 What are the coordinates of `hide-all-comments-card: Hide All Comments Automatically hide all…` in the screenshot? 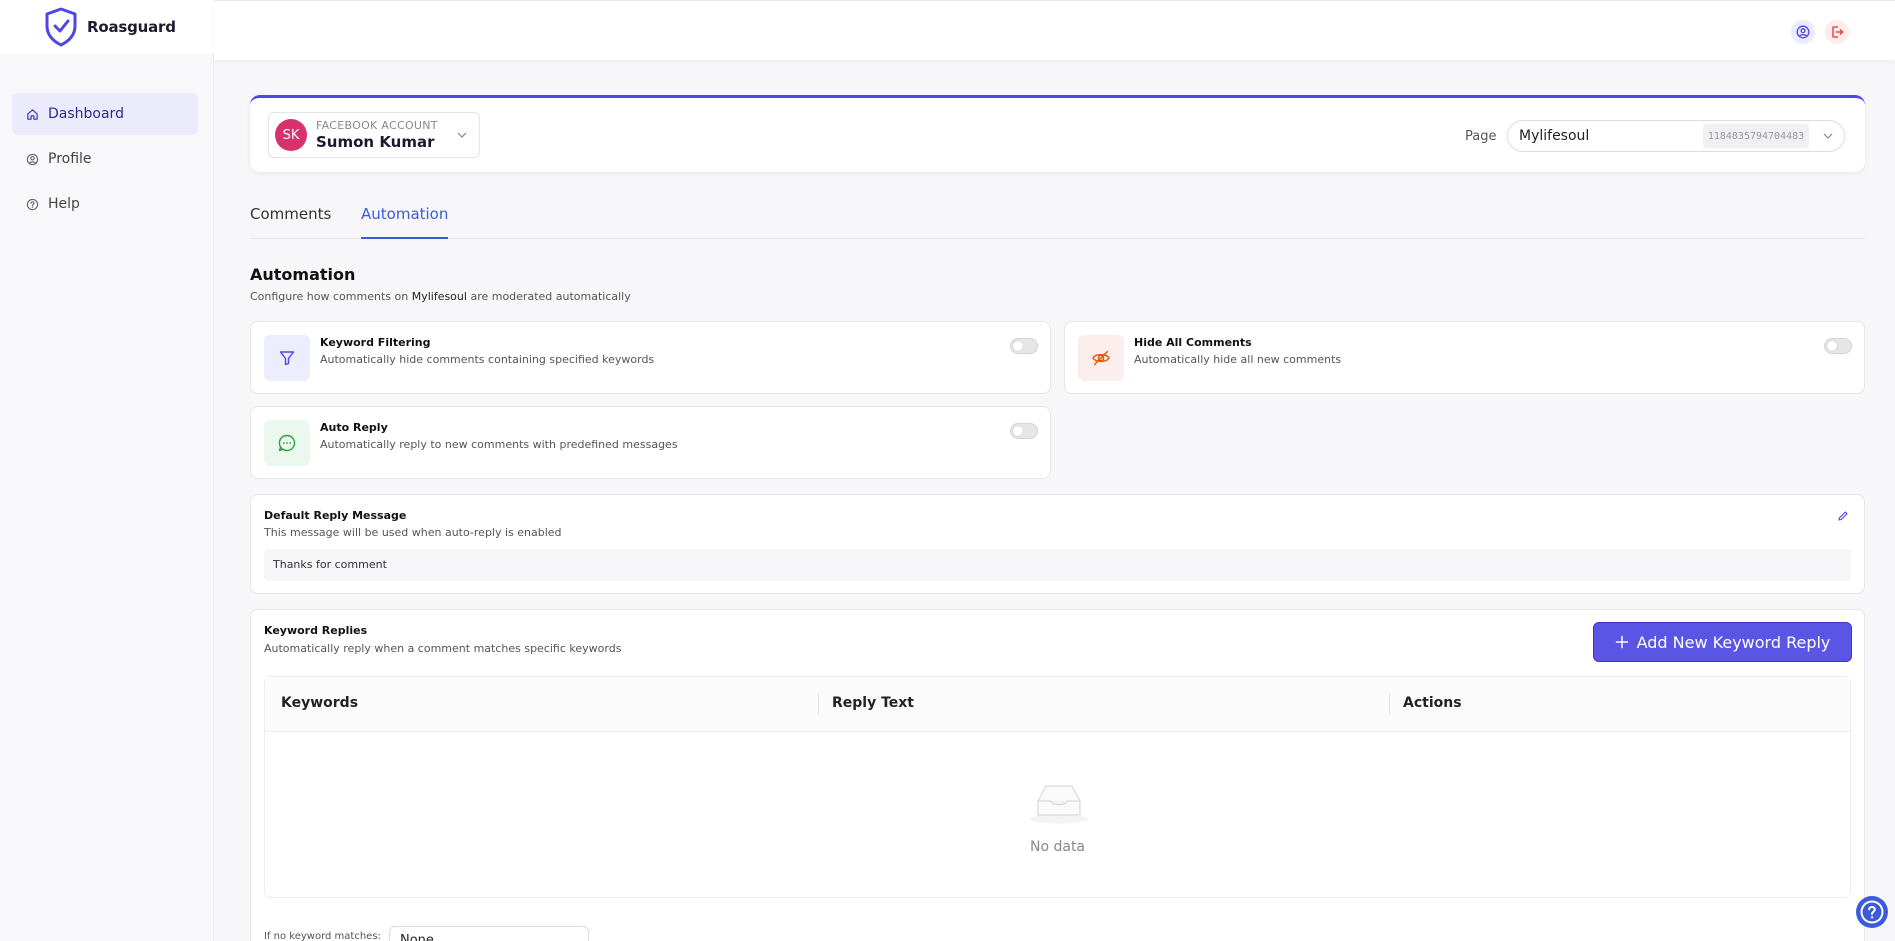 It's located at (1464, 357).